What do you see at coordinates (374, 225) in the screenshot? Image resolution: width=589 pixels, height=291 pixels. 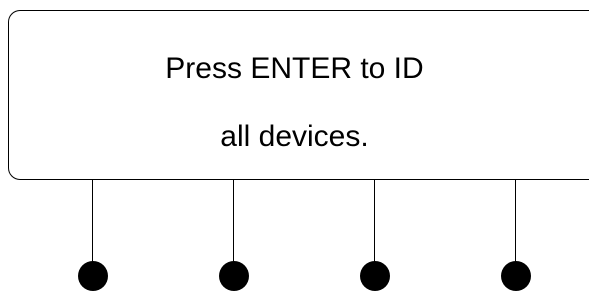 I see `softkey-3-connector` at bounding box center [374, 225].